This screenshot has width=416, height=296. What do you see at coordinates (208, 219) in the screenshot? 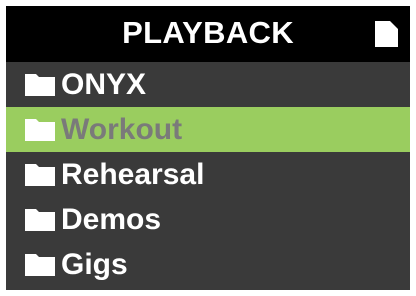
I see `list-item-demos: Demos` at bounding box center [208, 219].